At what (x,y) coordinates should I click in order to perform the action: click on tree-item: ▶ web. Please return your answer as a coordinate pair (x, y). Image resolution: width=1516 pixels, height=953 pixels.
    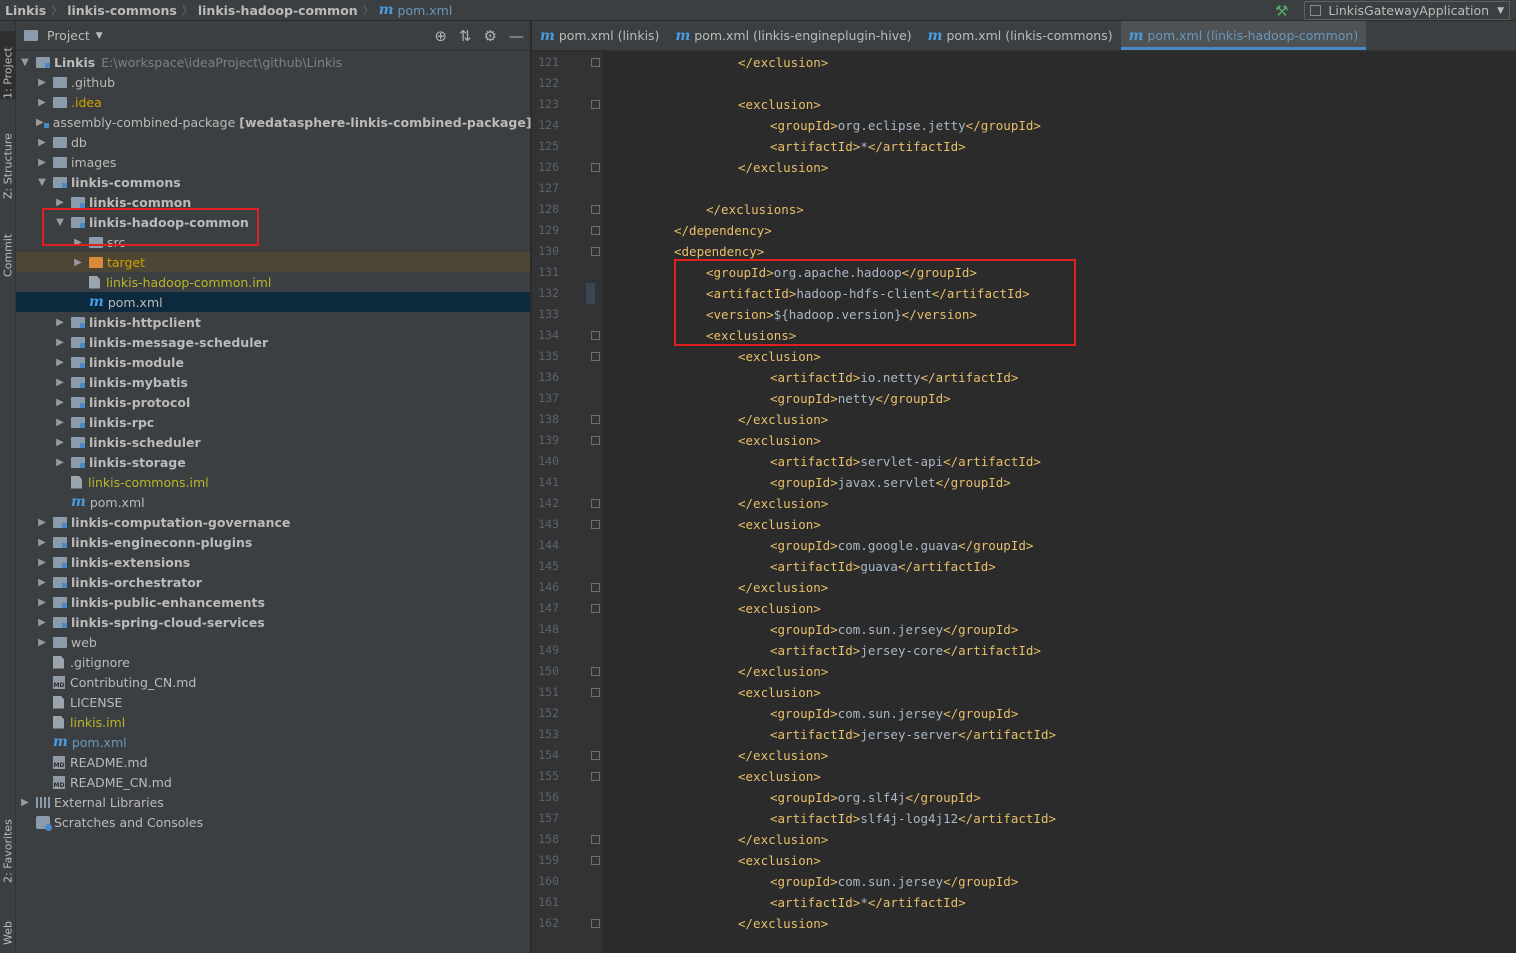
    Looking at the image, I should click on (273, 642).